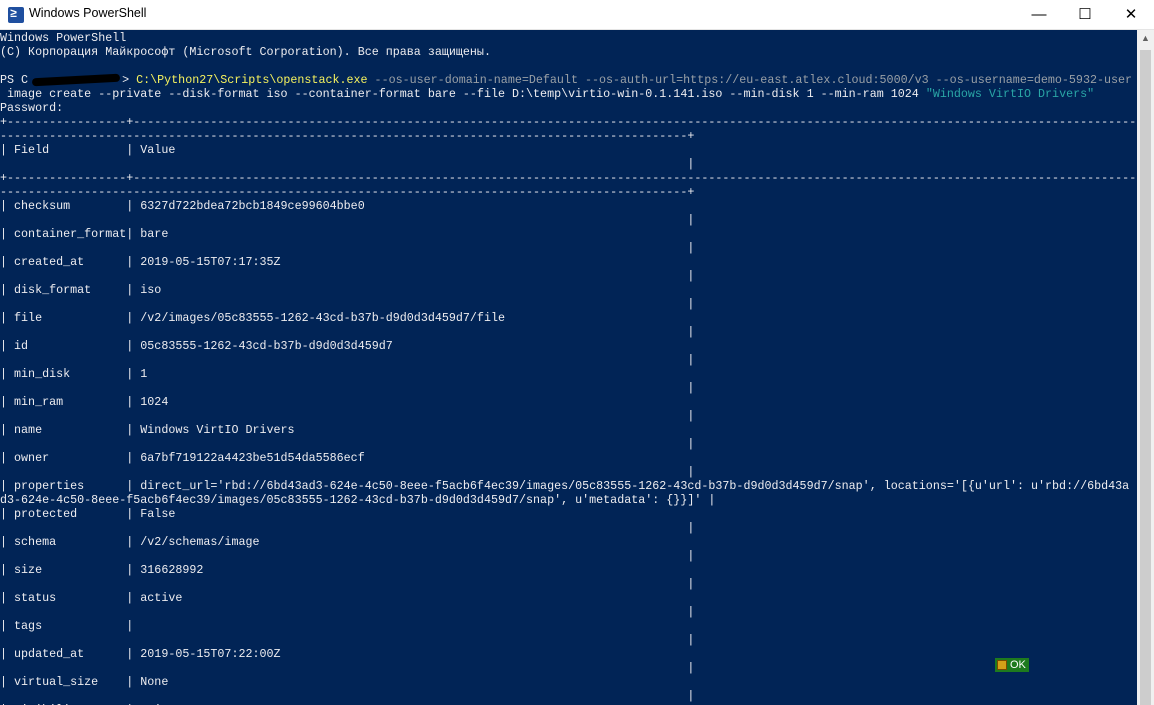  Describe the element at coordinates (81, 290) in the screenshot. I see `table-row: | disk_format | iso` at that location.